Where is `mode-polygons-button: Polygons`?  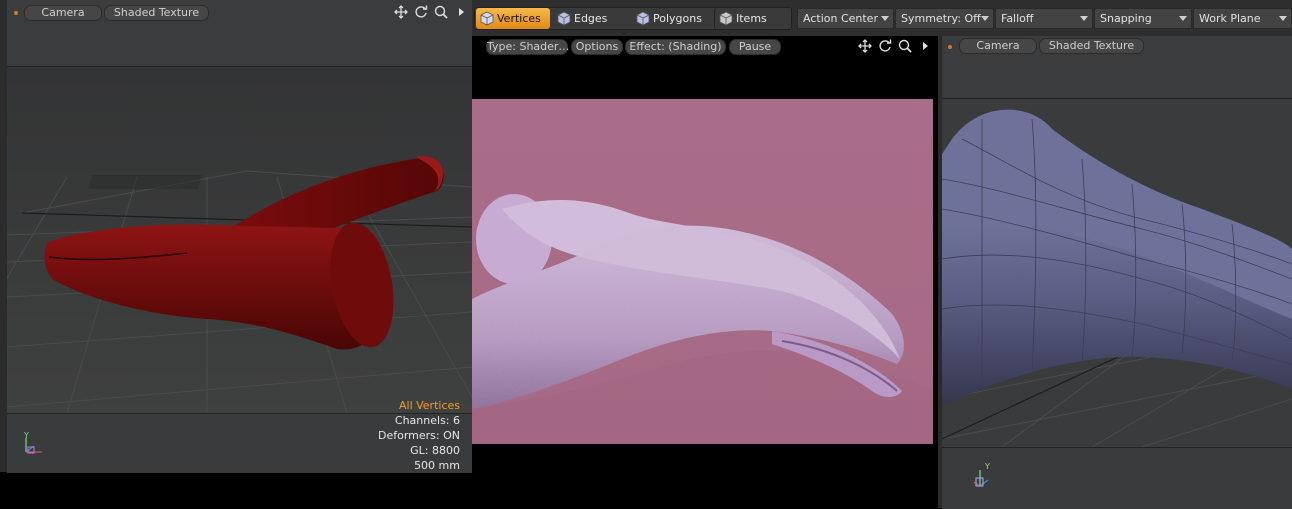
mode-polygons-button: Polygons is located at coordinates (671, 18).